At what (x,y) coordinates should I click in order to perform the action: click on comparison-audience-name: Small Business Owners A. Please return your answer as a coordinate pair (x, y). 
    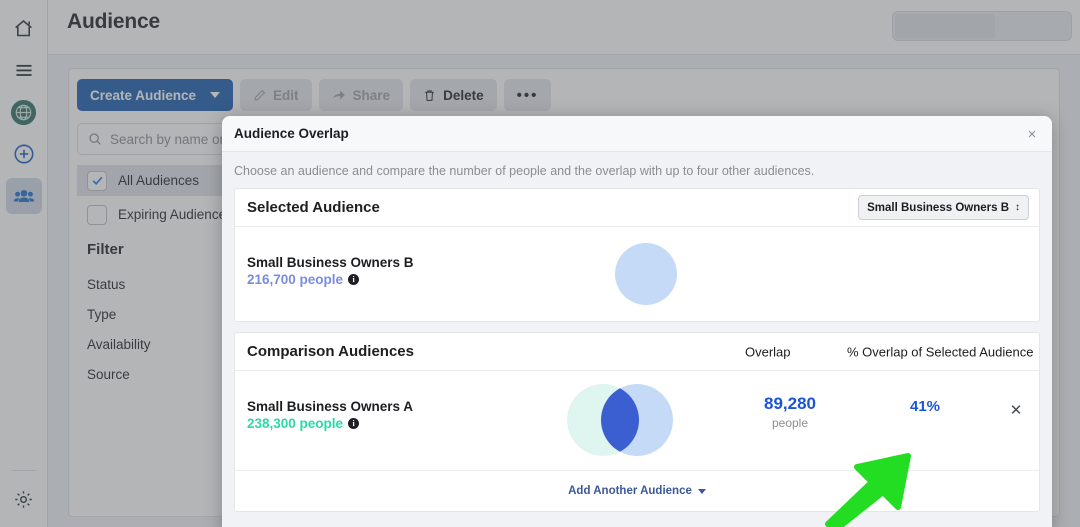
    Looking at the image, I should click on (330, 406).